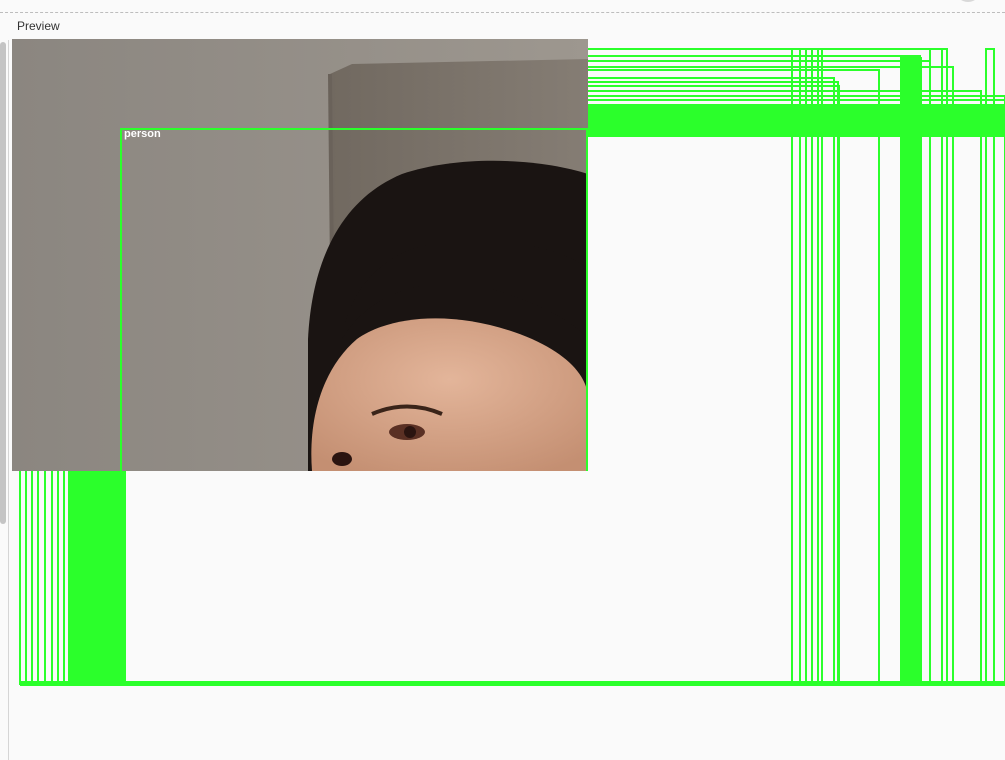 The height and width of the screenshot is (760, 1005). What do you see at coordinates (97, 577) in the screenshot?
I see `dense-edge-left` at bounding box center [97, 577].